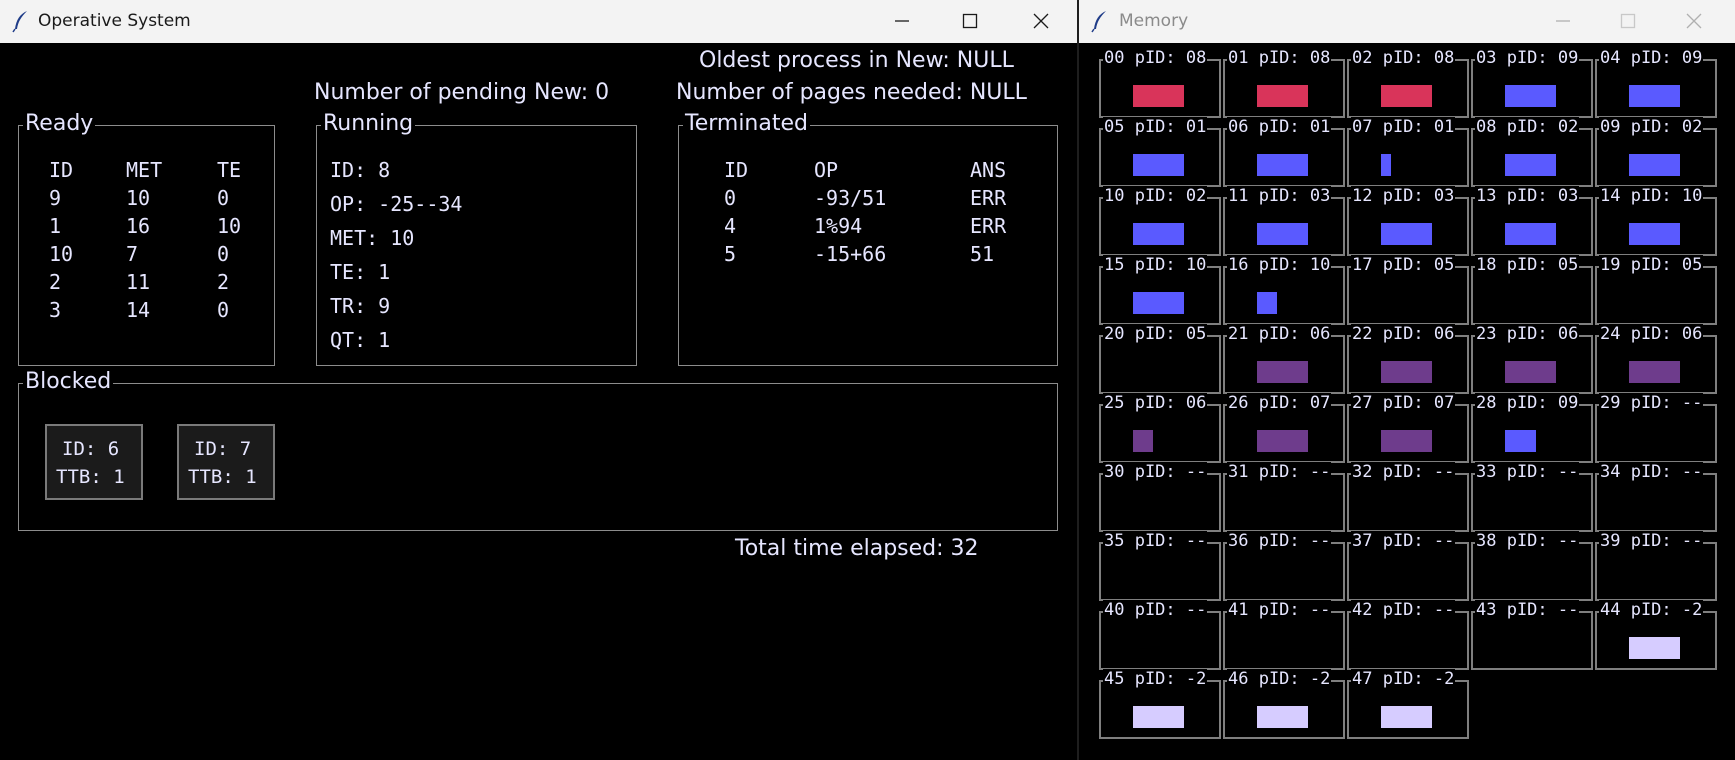  I want to click on memory-frame-label: 02 pID: 08, so click(1403, 58).